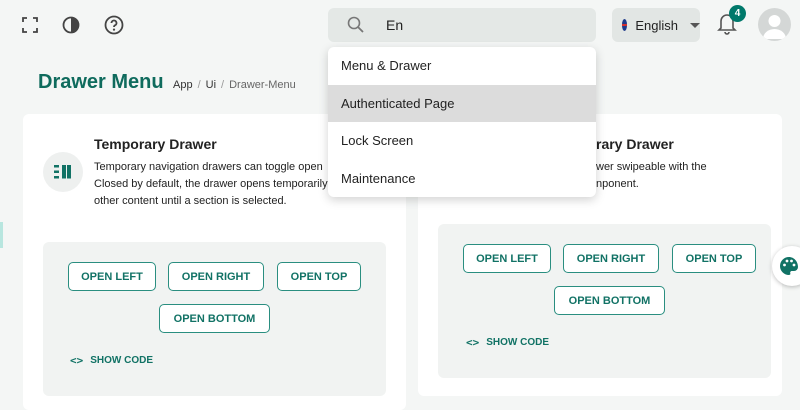  I want to click on card-description: wer swipeable with the nponent., so click(651, 175).